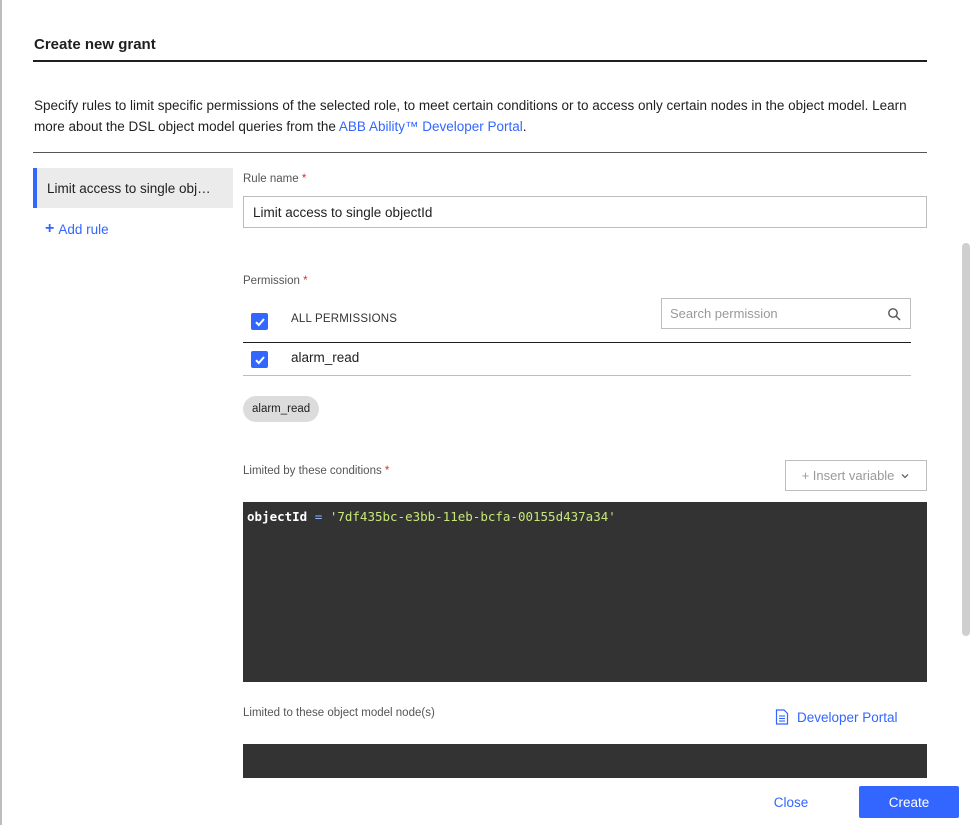 This screenshot has width=973, height=825. I want to click on chevron-down-icon, so click(905, 475).